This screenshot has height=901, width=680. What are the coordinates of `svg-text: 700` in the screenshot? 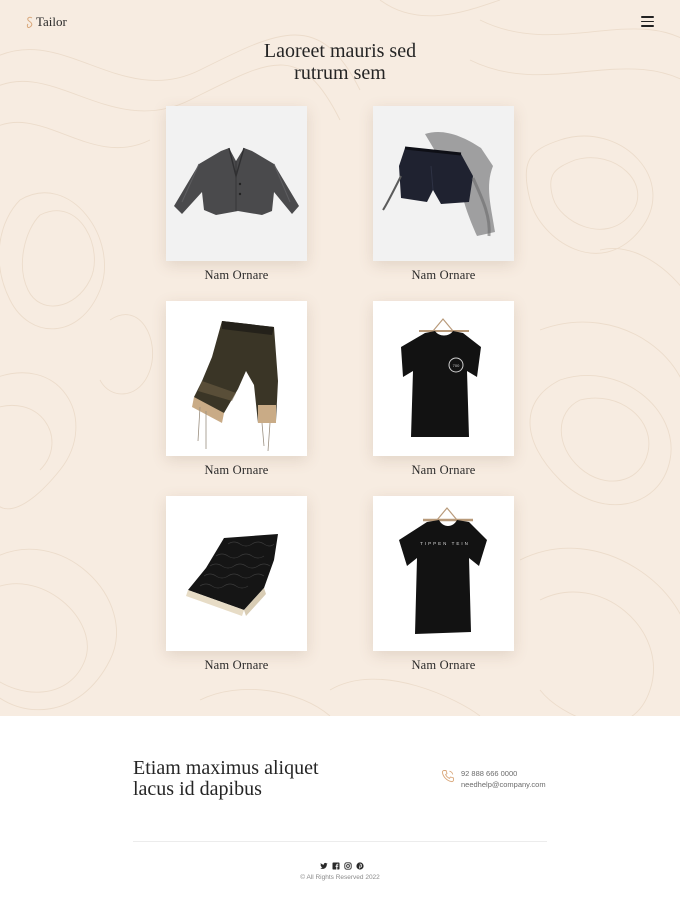 It's located at (456, 365).